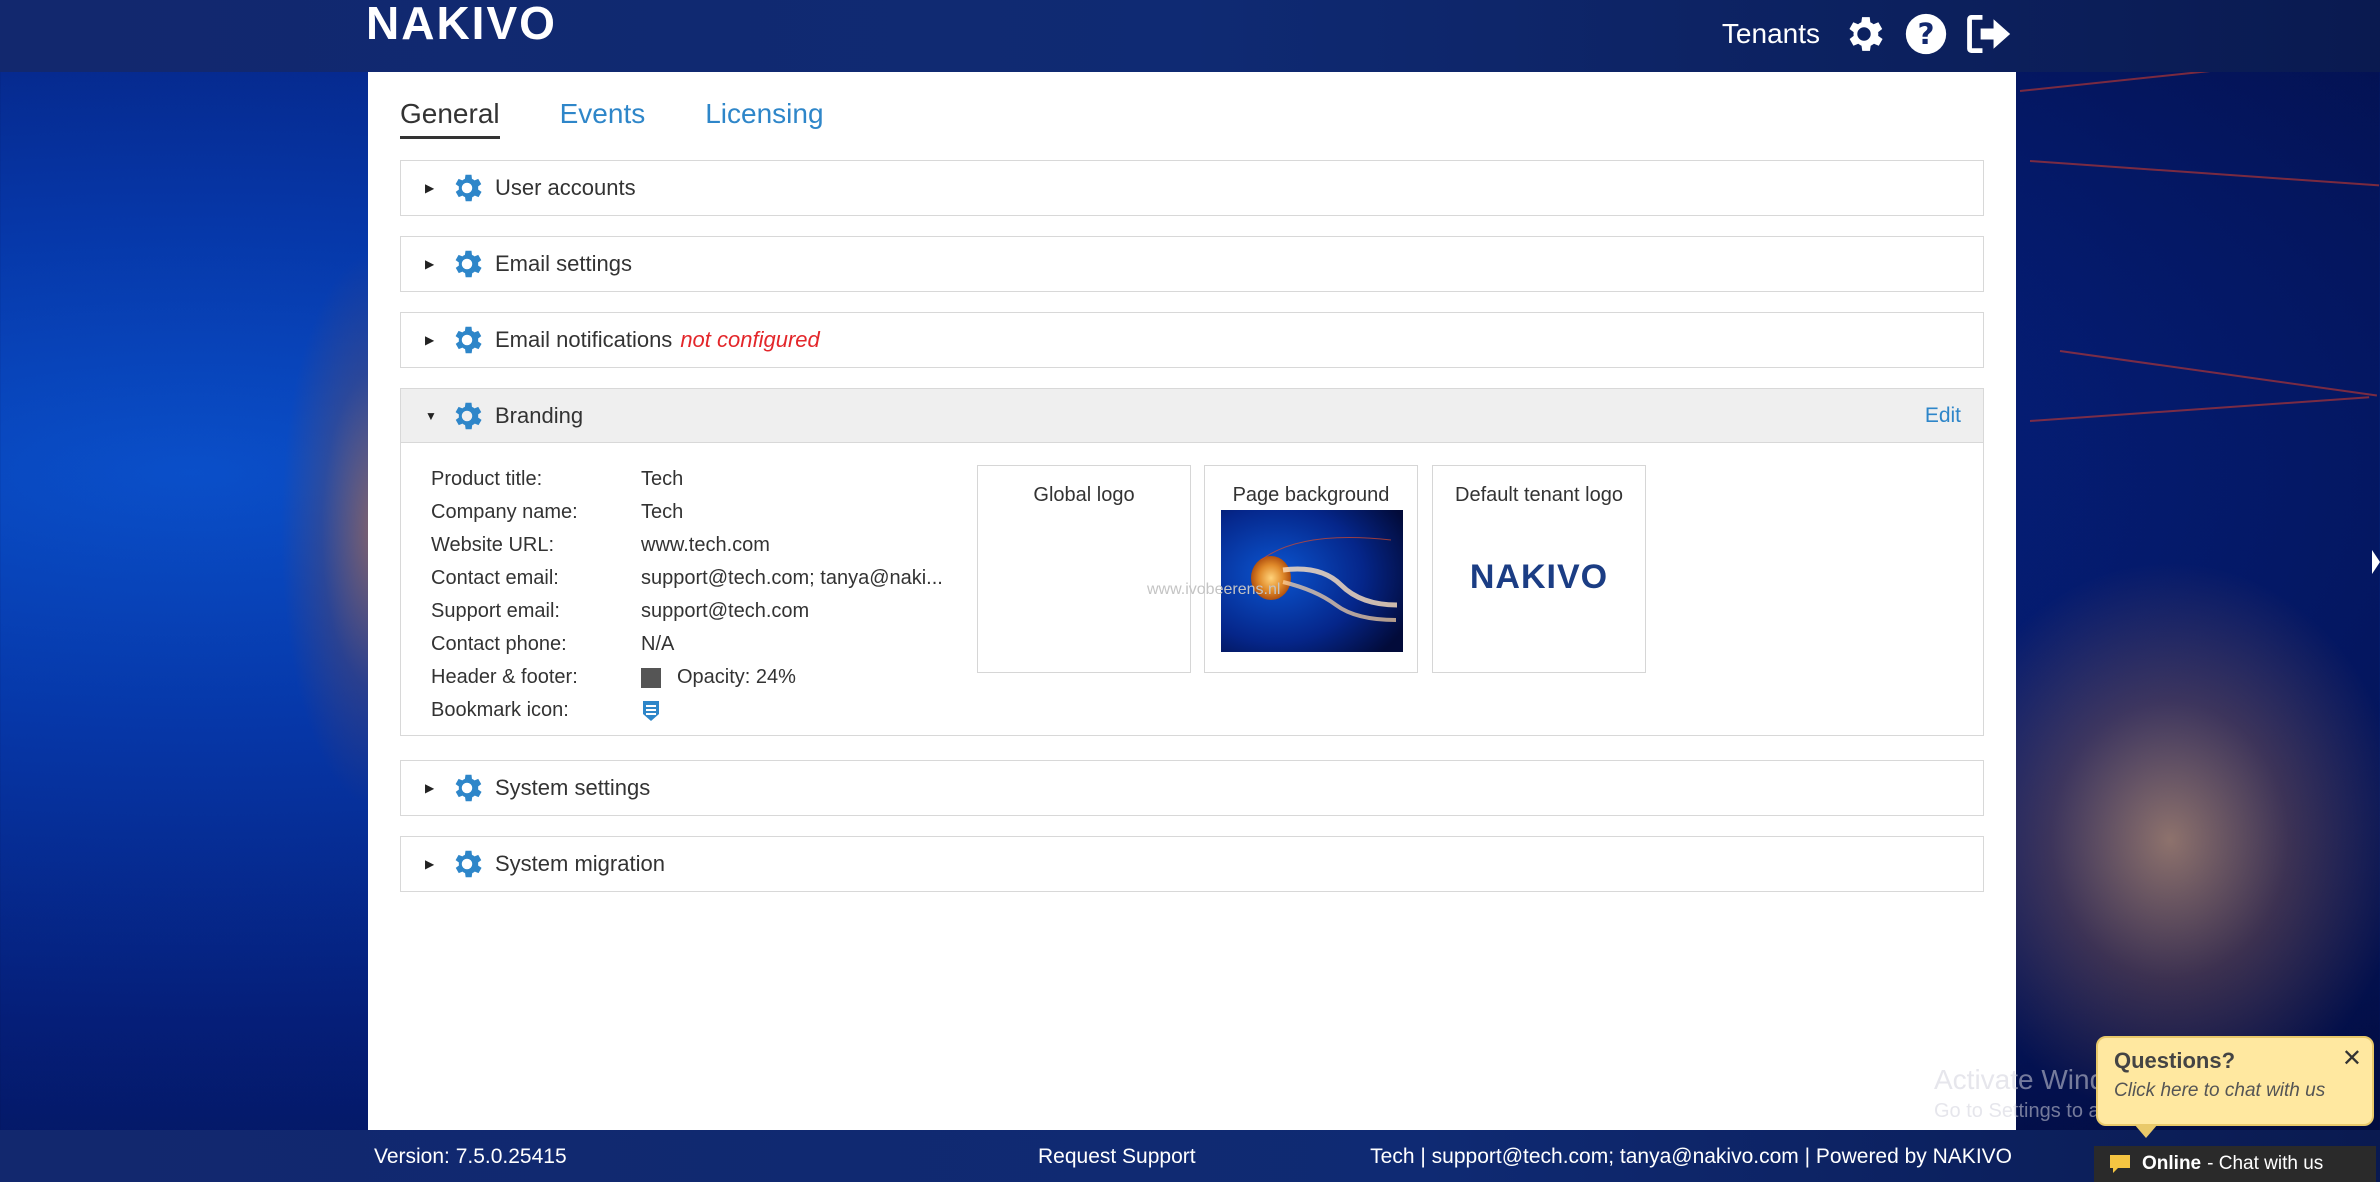 The image size is (2380, 1182). I want to click on header-footer-color-swatch, so click(651, 677).